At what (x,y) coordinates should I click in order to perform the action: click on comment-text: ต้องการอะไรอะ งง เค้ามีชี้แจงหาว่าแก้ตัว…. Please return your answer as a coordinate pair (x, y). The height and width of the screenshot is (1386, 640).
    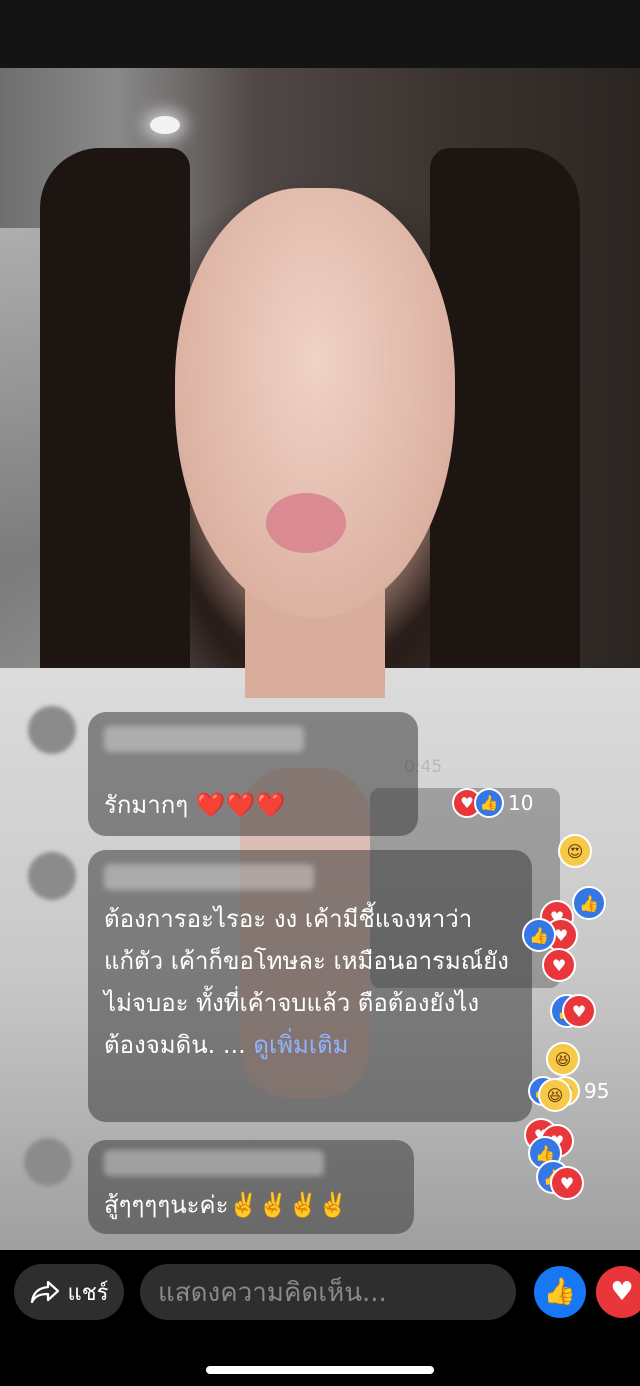
    Looking at the image, I should click on (306, 982).